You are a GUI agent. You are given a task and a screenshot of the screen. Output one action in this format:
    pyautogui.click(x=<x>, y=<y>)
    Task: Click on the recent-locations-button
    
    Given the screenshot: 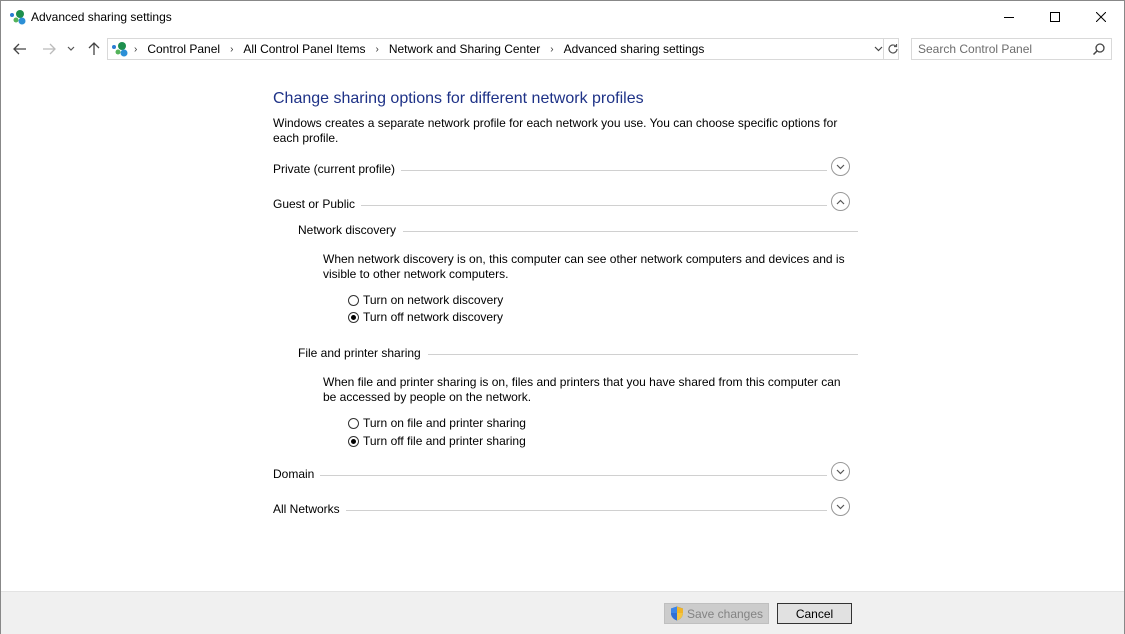 What is the action you would take?
    pyautogui.click(x=71, y=49)
    